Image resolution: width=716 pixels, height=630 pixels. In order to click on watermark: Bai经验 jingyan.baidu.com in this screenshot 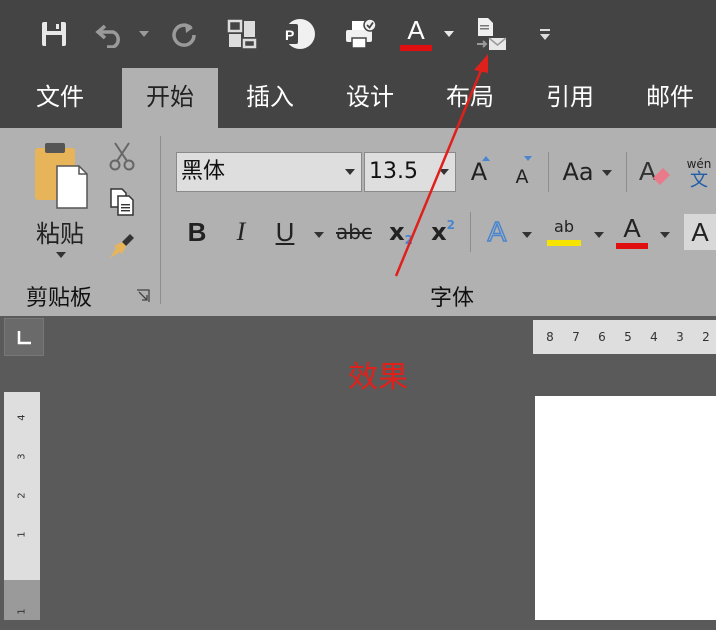, I will do `click(632, 580)`.